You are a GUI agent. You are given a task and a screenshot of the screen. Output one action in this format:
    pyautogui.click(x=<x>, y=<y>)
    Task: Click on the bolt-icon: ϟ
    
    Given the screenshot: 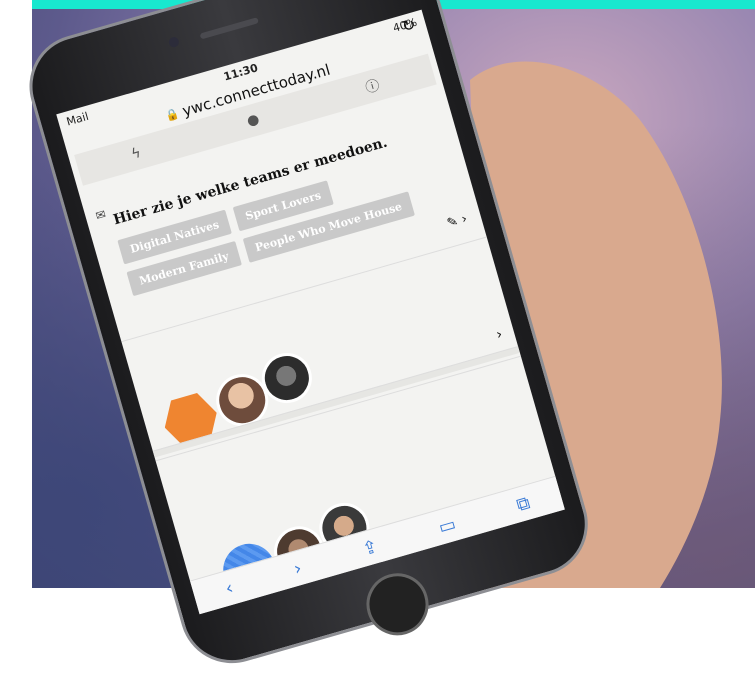 What is the action you would take?
    pyautogui.click(x=136, y=154)
    